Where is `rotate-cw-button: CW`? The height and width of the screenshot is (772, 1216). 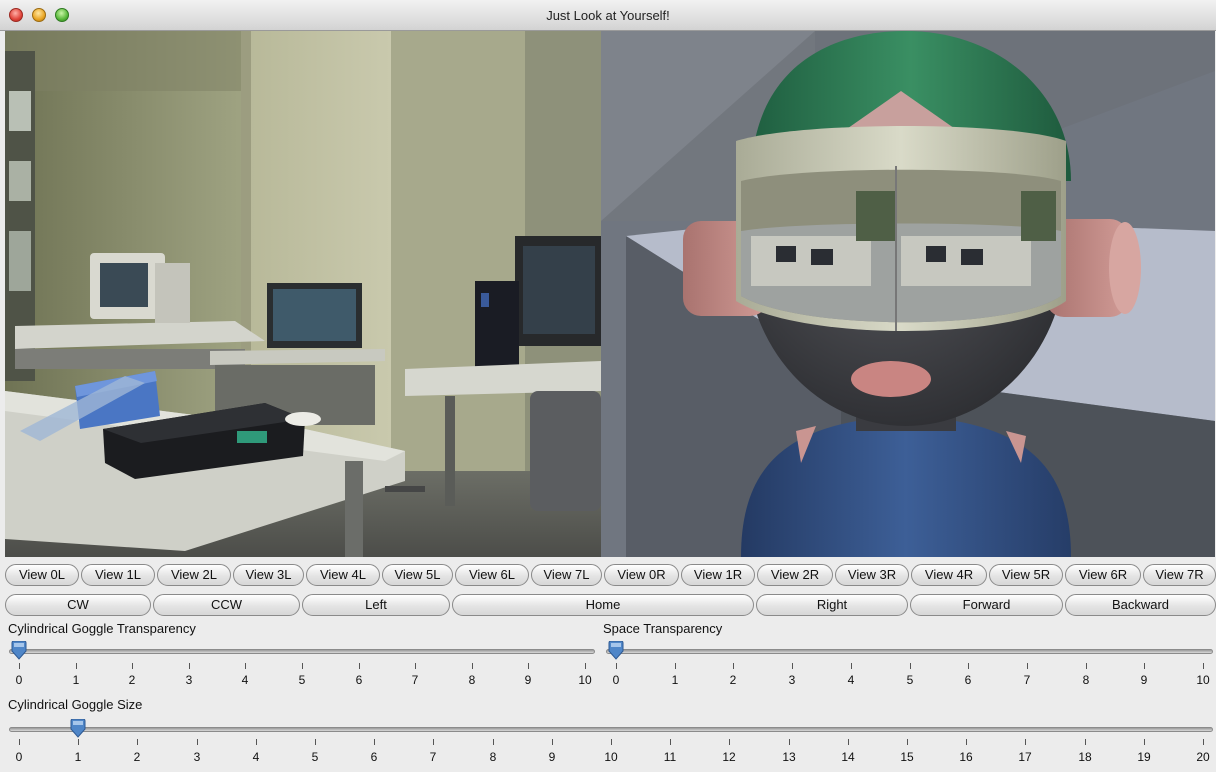 rotate-cw-button: CW is located at coordinates (78, 605).